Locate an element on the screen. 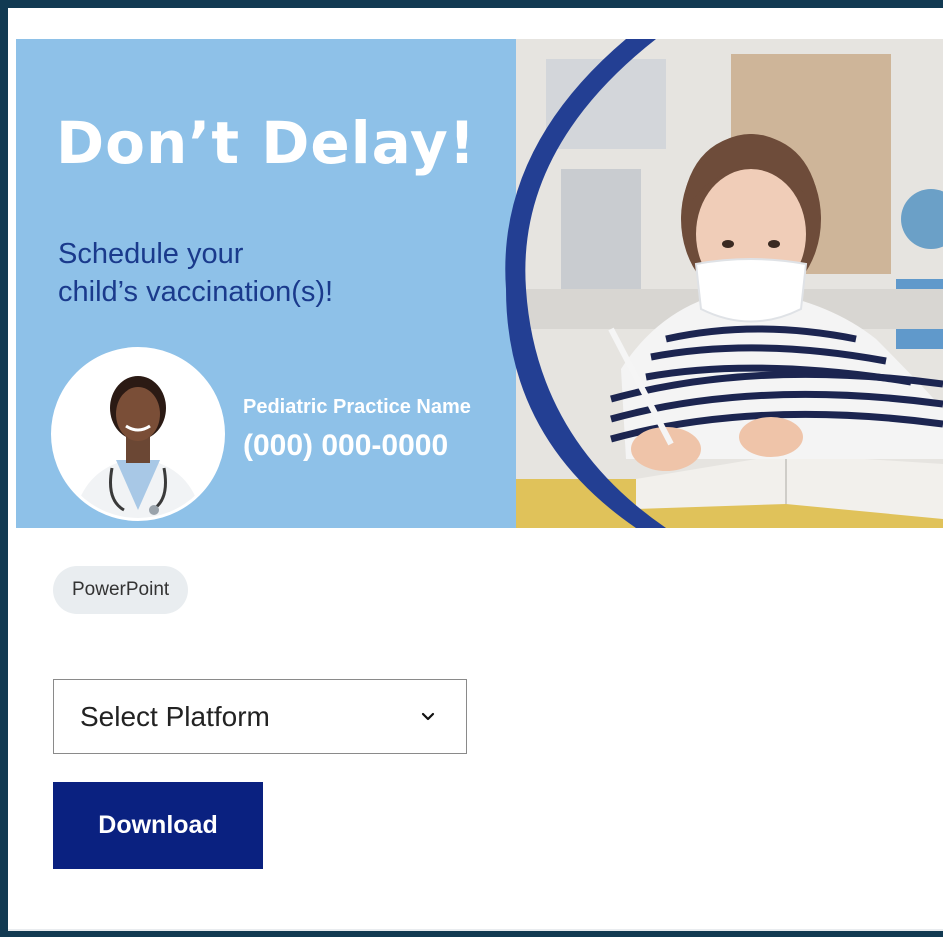 The width and height of the screenshot is (943, 937). doctor-illustration is located at coordinates (138, 434).